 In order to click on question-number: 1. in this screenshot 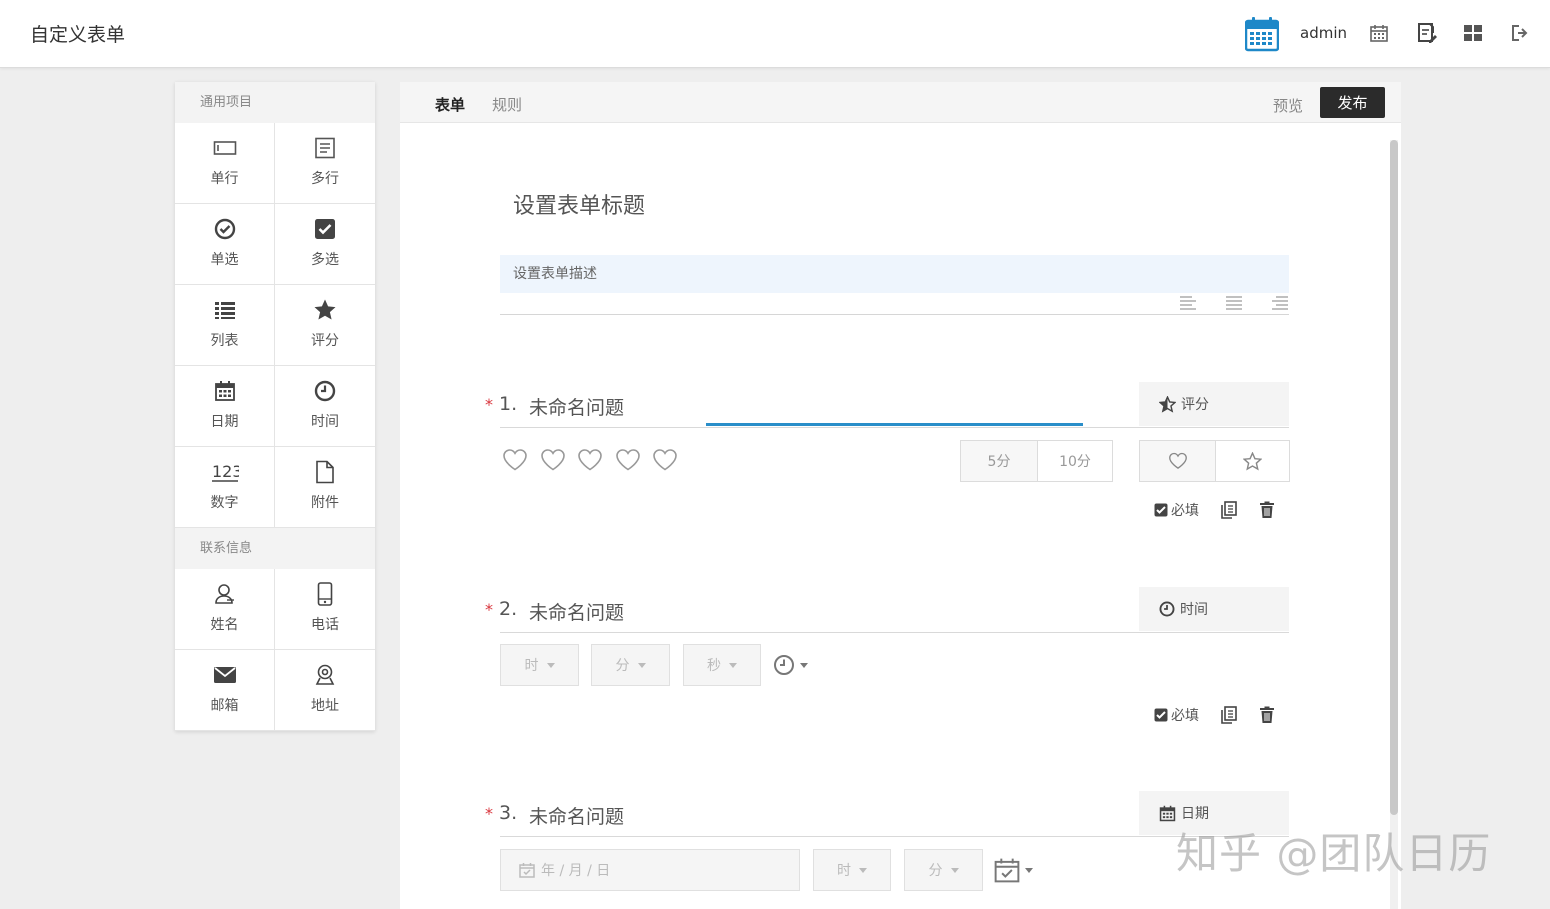, I will do `click(508, 404)`.